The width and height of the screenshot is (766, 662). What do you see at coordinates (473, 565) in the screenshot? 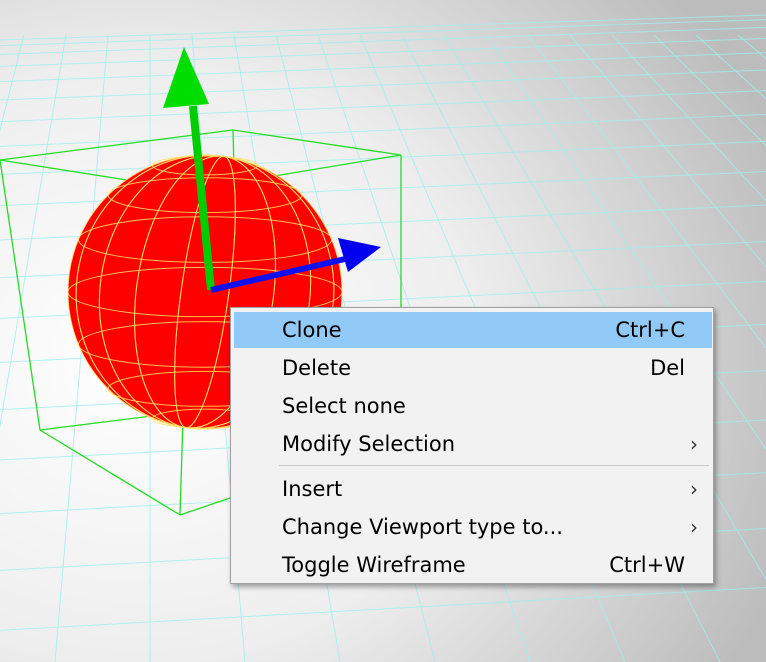
I see `menu-item-toggle-wireframe: Toggle Wireframe Ctrl+W` at bounding box center [473, 565].